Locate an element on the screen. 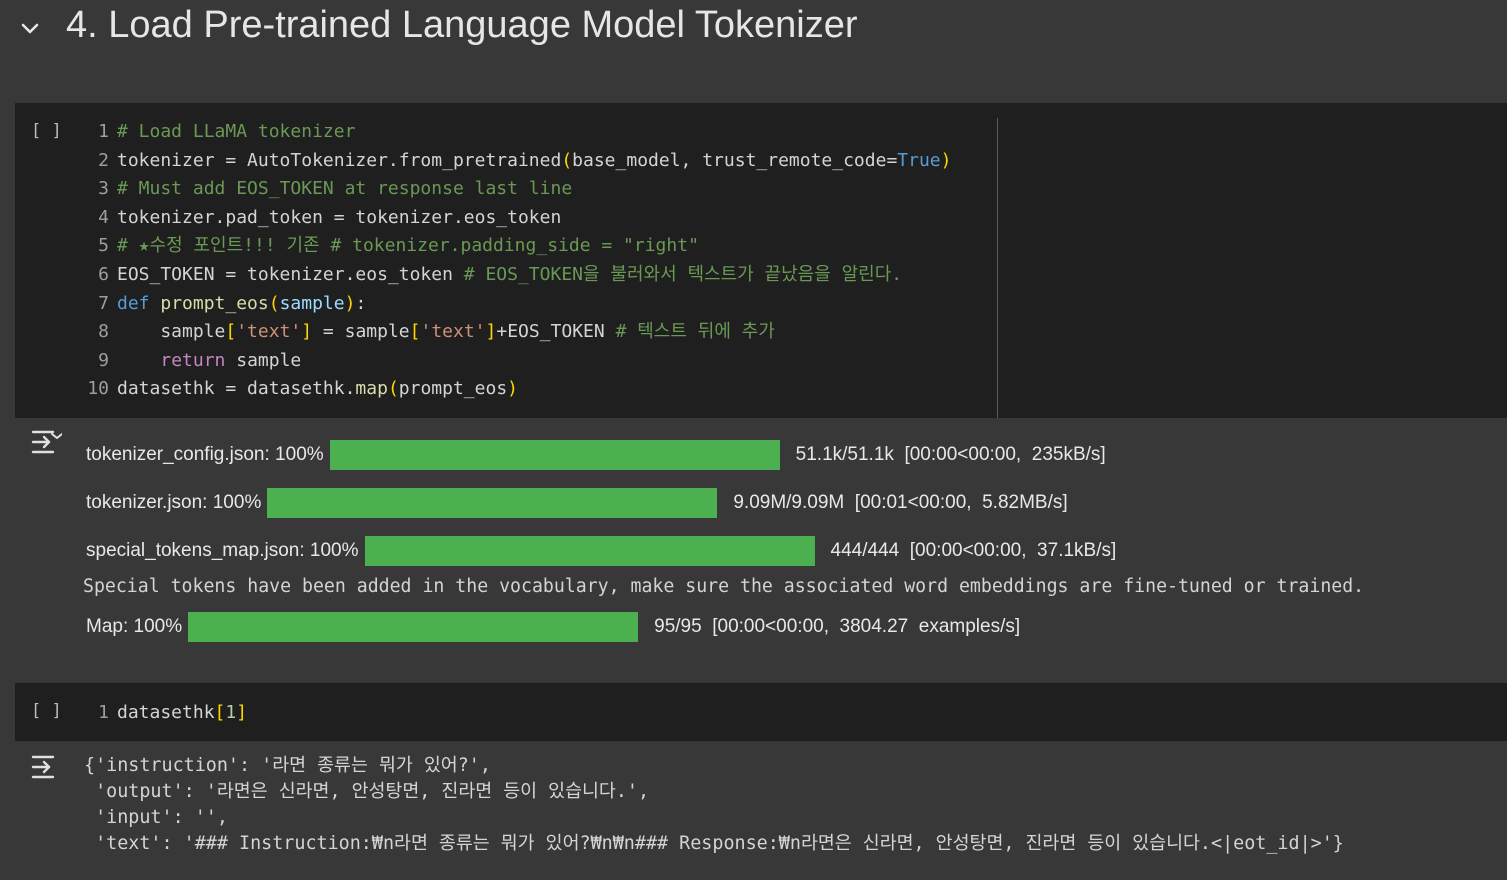  code-editor: 1 datasethk[1] is located at coordinates (165, 713).